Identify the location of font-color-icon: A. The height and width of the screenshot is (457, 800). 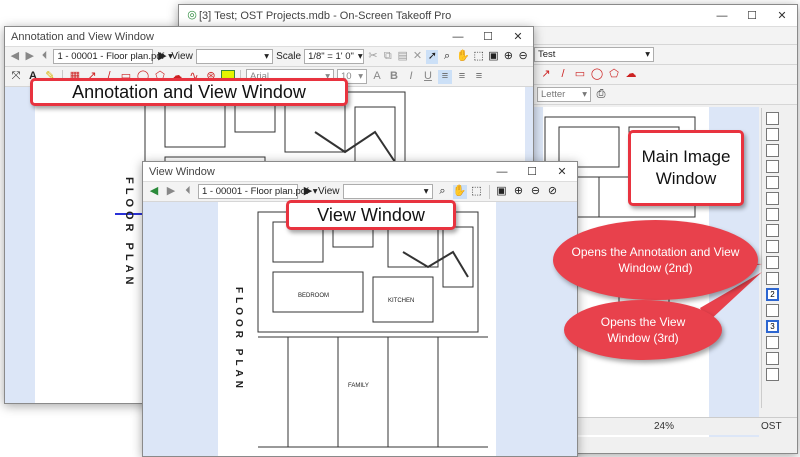
(377, 77).